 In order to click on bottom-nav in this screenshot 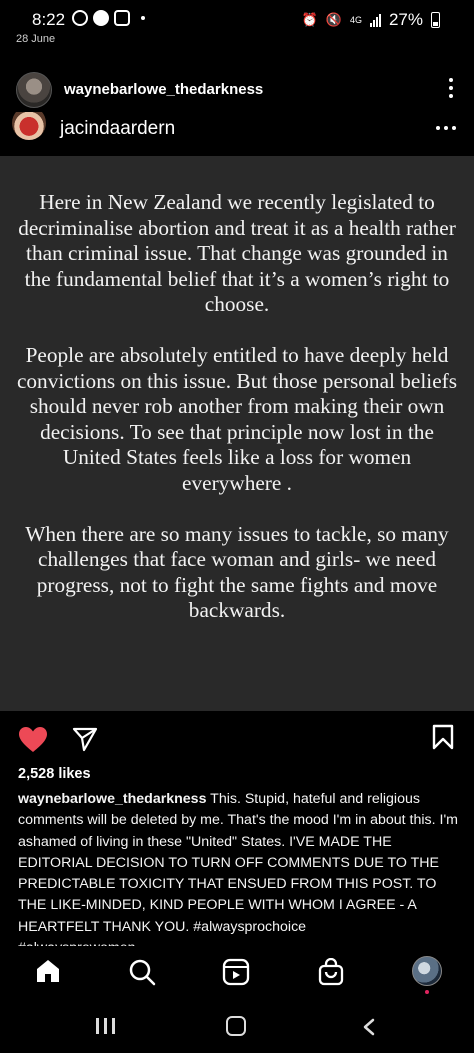, I will do `click(237, 971)`.